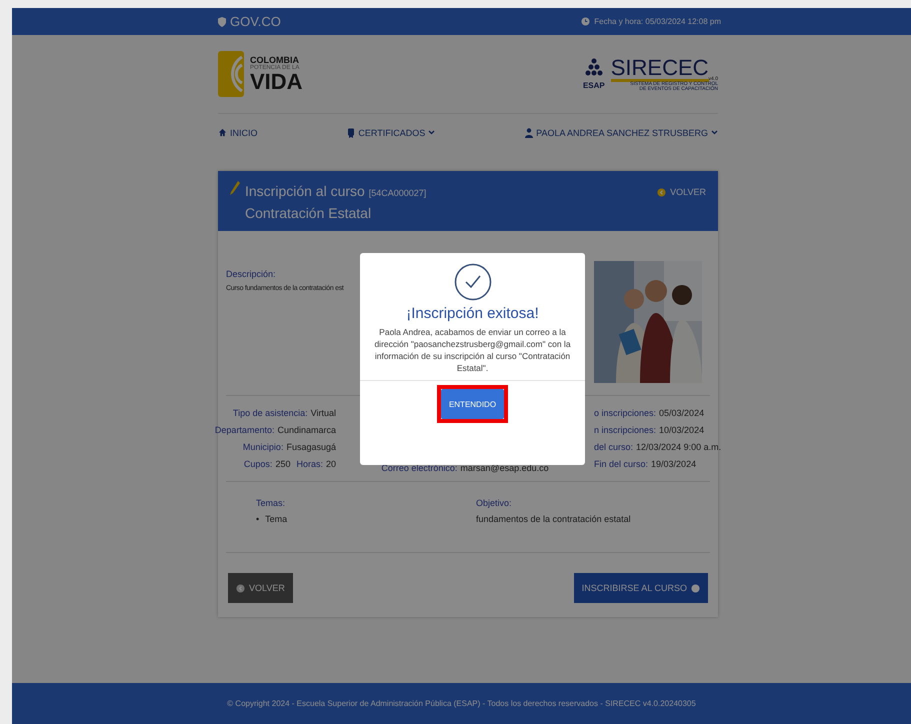 This screenshot has width=911, height=724. Describe the element at coordinates (681, 192) in the screenshot. I see `back-link: VOLVER` at that location.